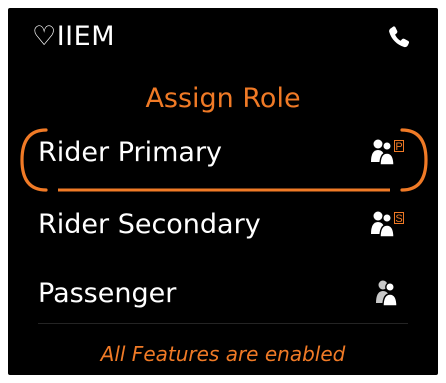 The height and width of the screenshot is (383, 446). What do you see at coordinates (107, 293) in the screenshot?
I see `role-label: Passenger` at bounding box center [107, 293].